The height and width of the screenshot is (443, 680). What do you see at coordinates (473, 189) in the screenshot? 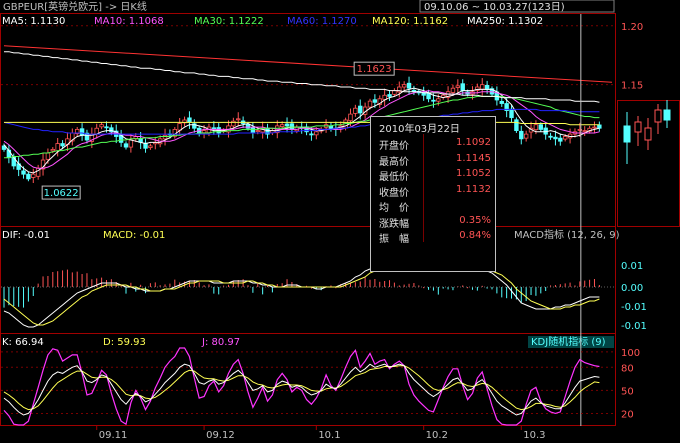
I see `tooltip-row-value: 1.1132` at bounding box center [473, 189].